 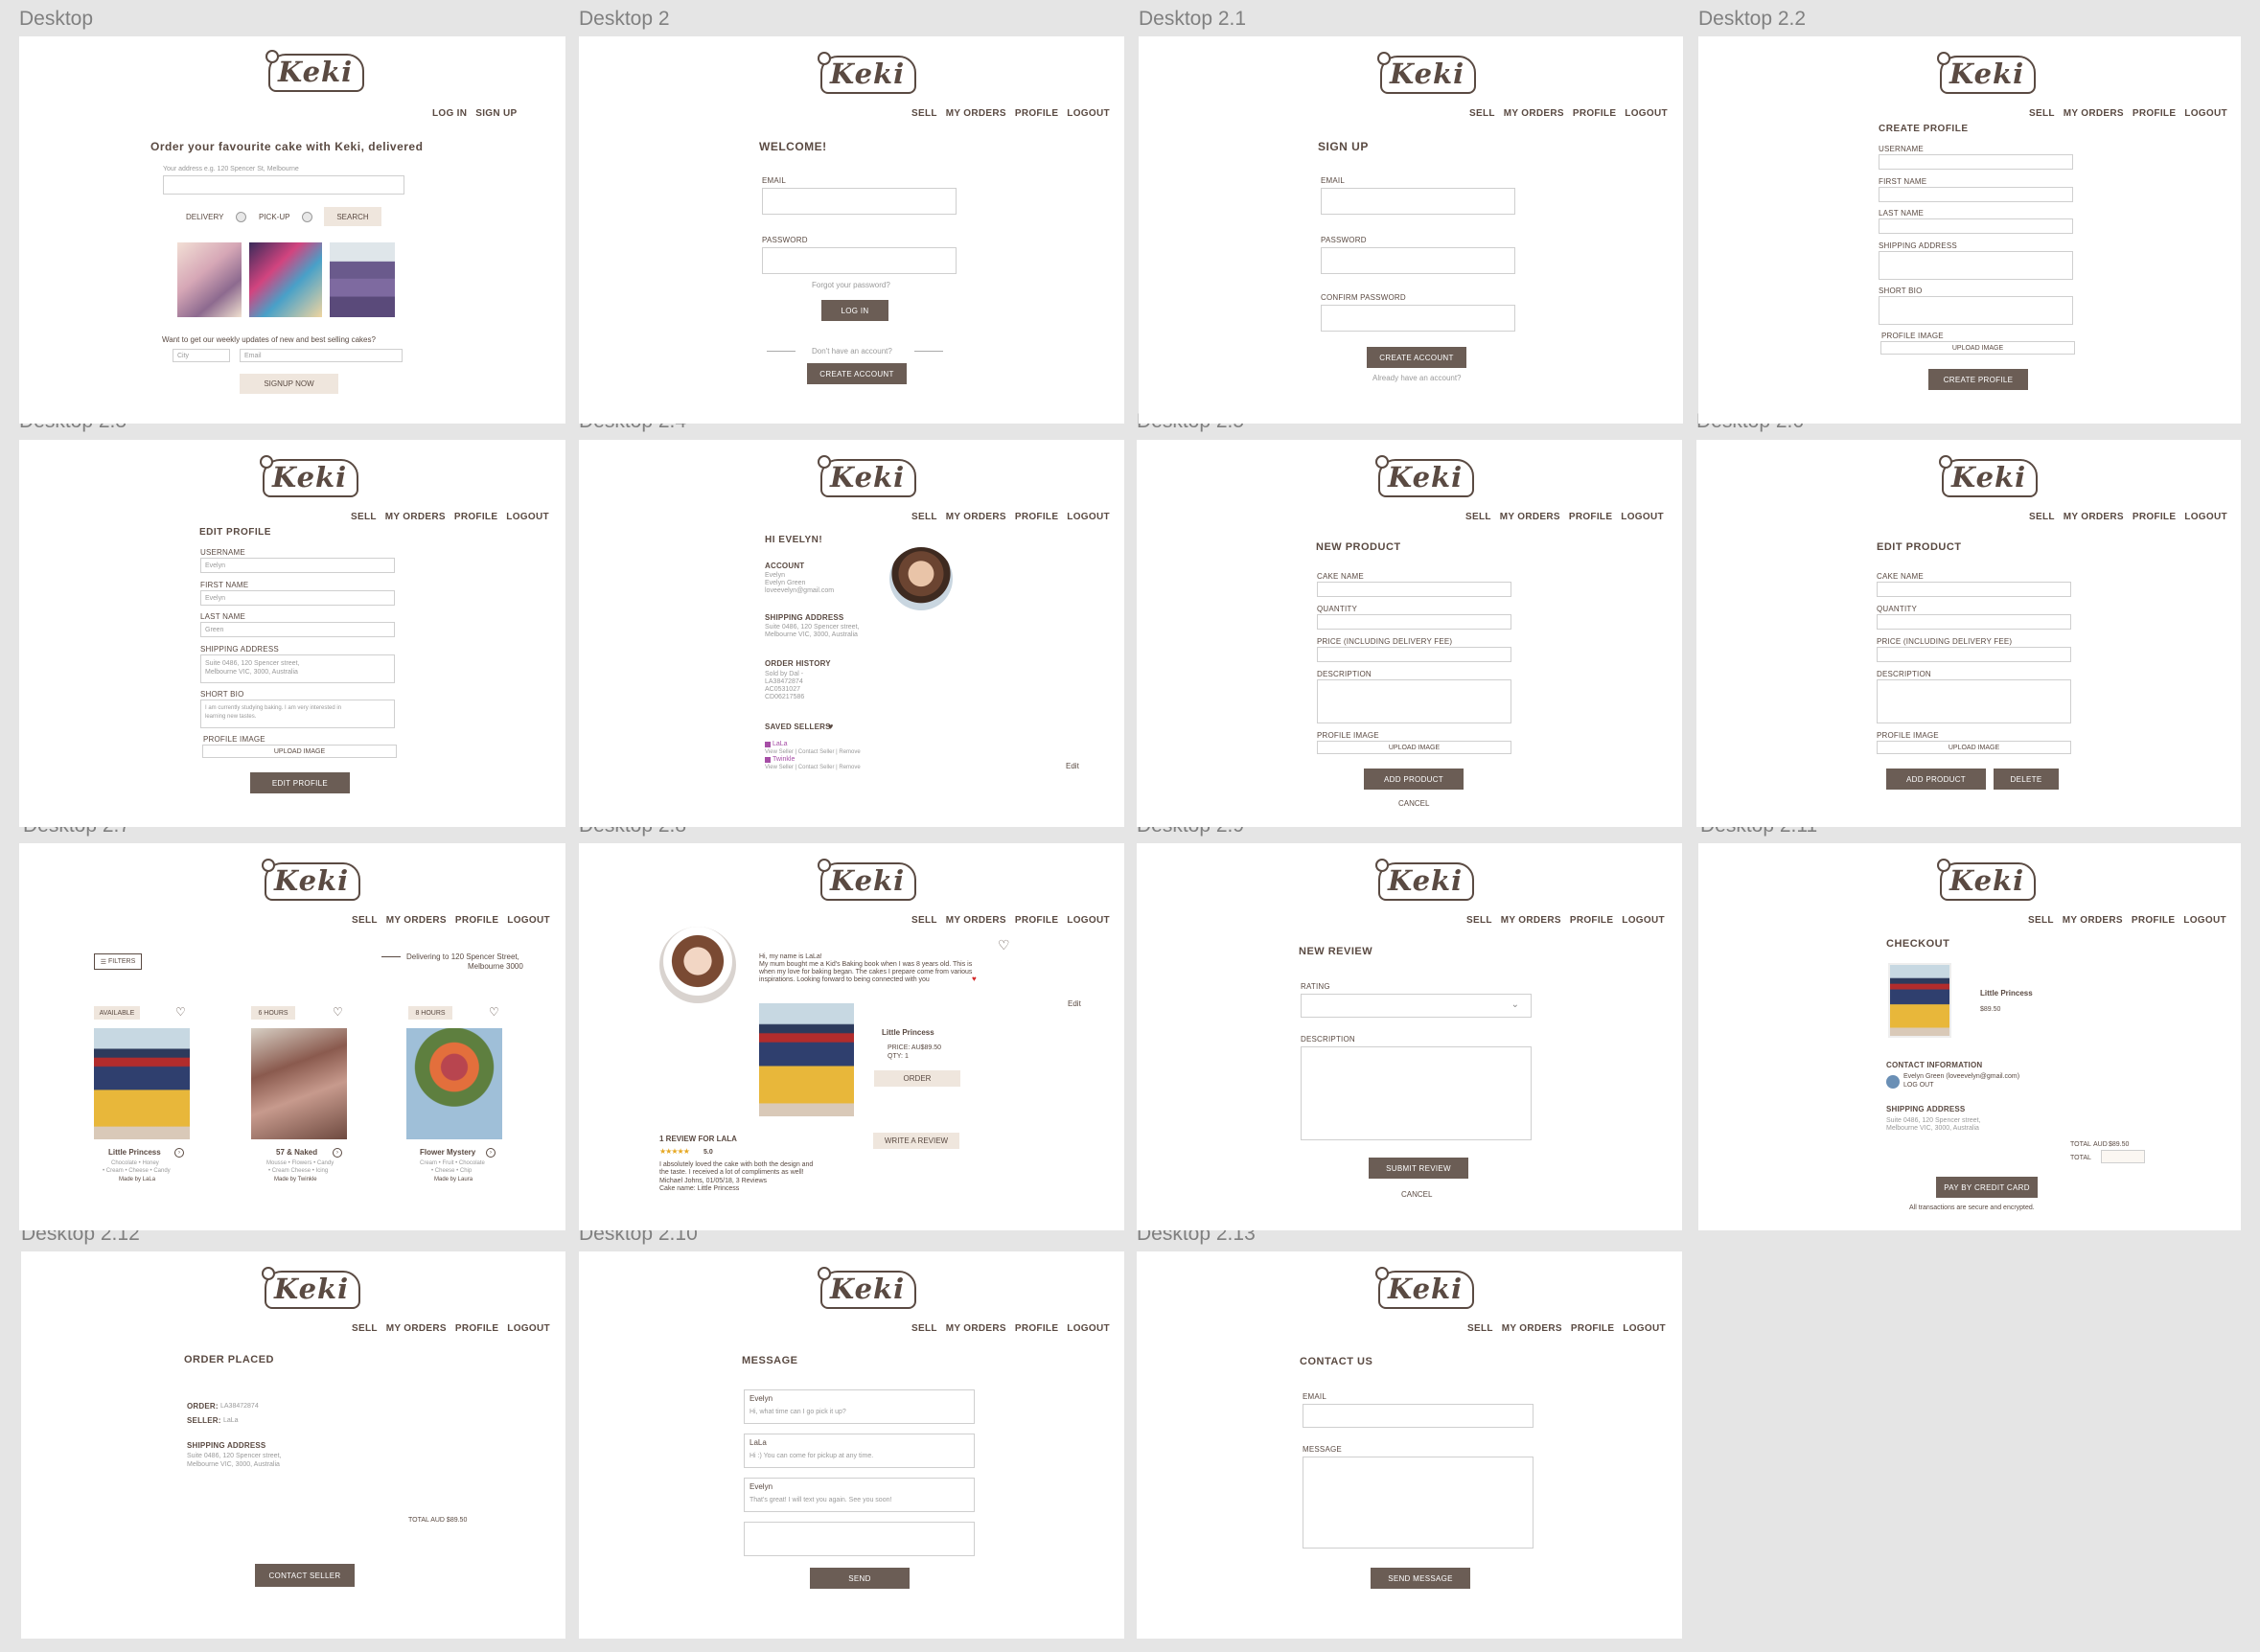 I want to click on write-review-button: WRITE A REVIEW, so click(x=916, y=1141).